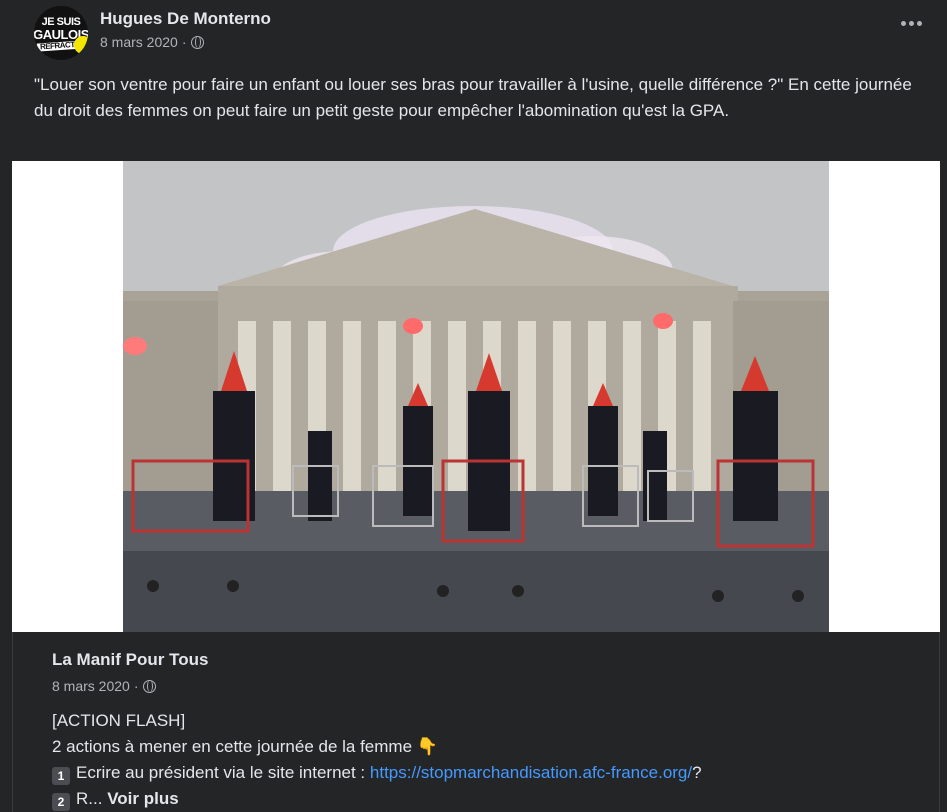  Describe the element at coordinates (139, 42) in the screenshot. I see `post-date: 8 mars 2020` at that location.